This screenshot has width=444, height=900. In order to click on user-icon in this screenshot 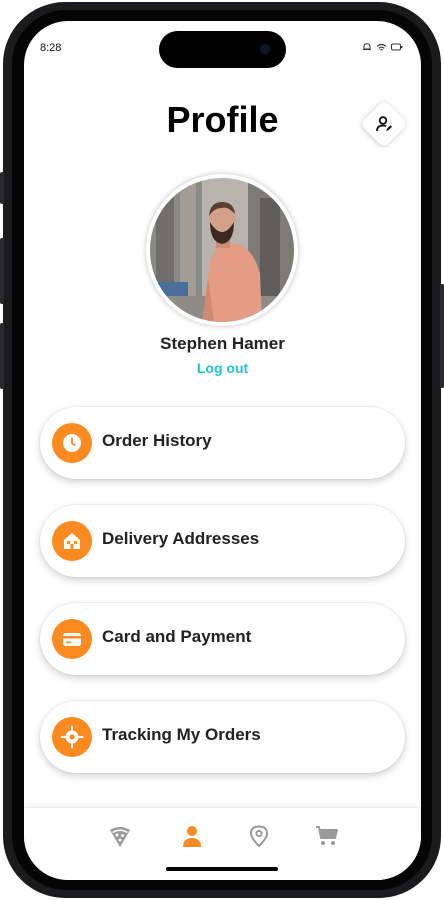, I will do `click(192, 836)`.